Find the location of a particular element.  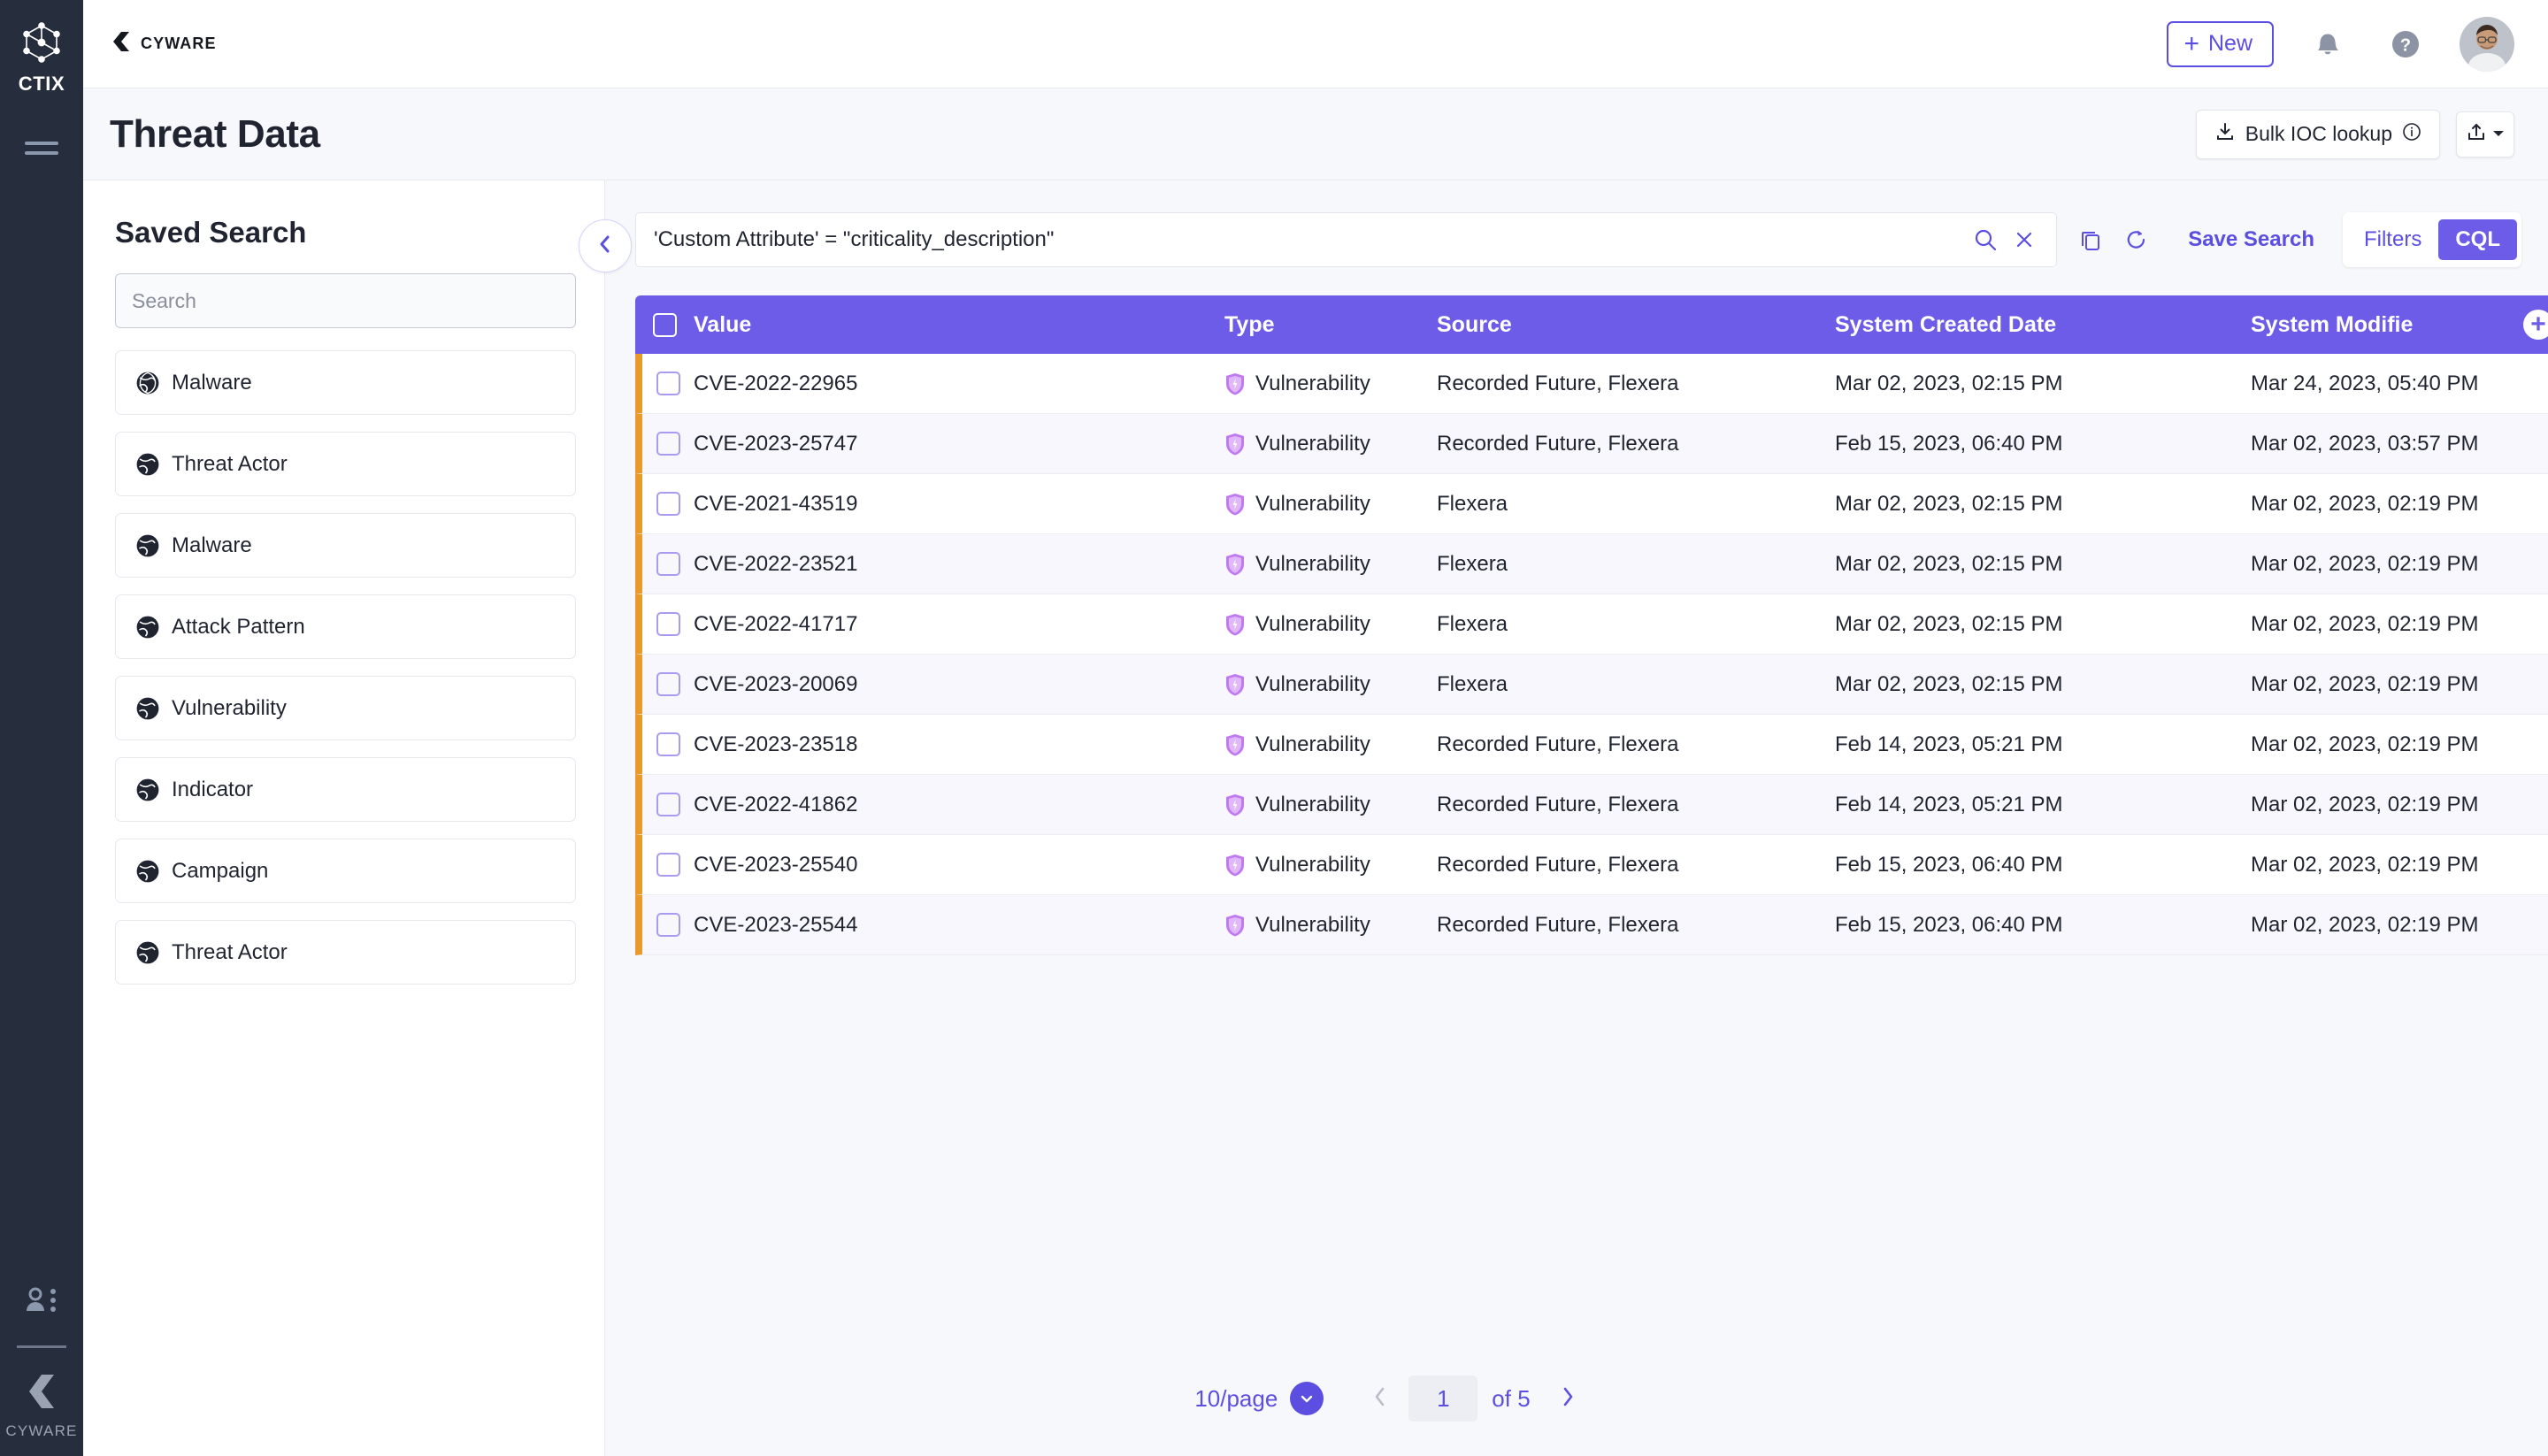

close-x-icon is located at coordinates (2024, 239).